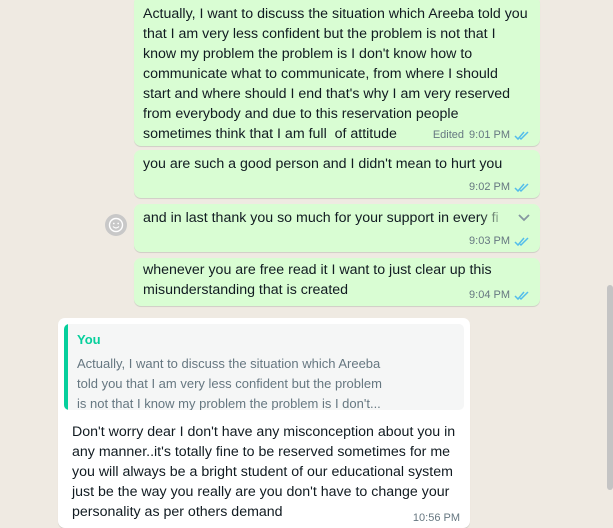  Describe the element at coordinates (524, 218) in the screenshot. I see `chevron-down-icon` at that location.